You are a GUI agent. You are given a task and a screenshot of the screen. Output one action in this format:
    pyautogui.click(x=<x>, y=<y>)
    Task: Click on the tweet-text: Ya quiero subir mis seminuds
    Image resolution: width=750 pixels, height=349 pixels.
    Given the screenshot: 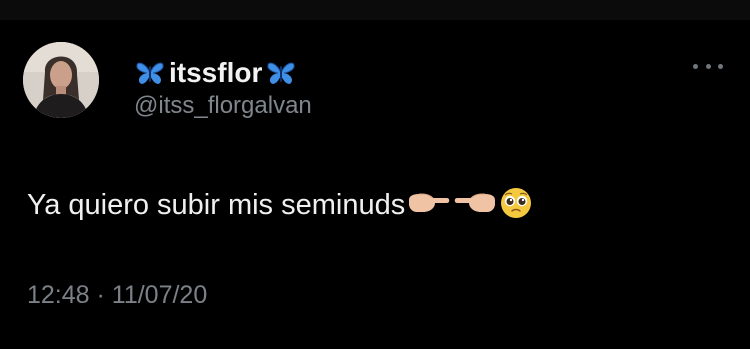 What is the action you would take?
    pyautogui.click(x=216, y=204)
    